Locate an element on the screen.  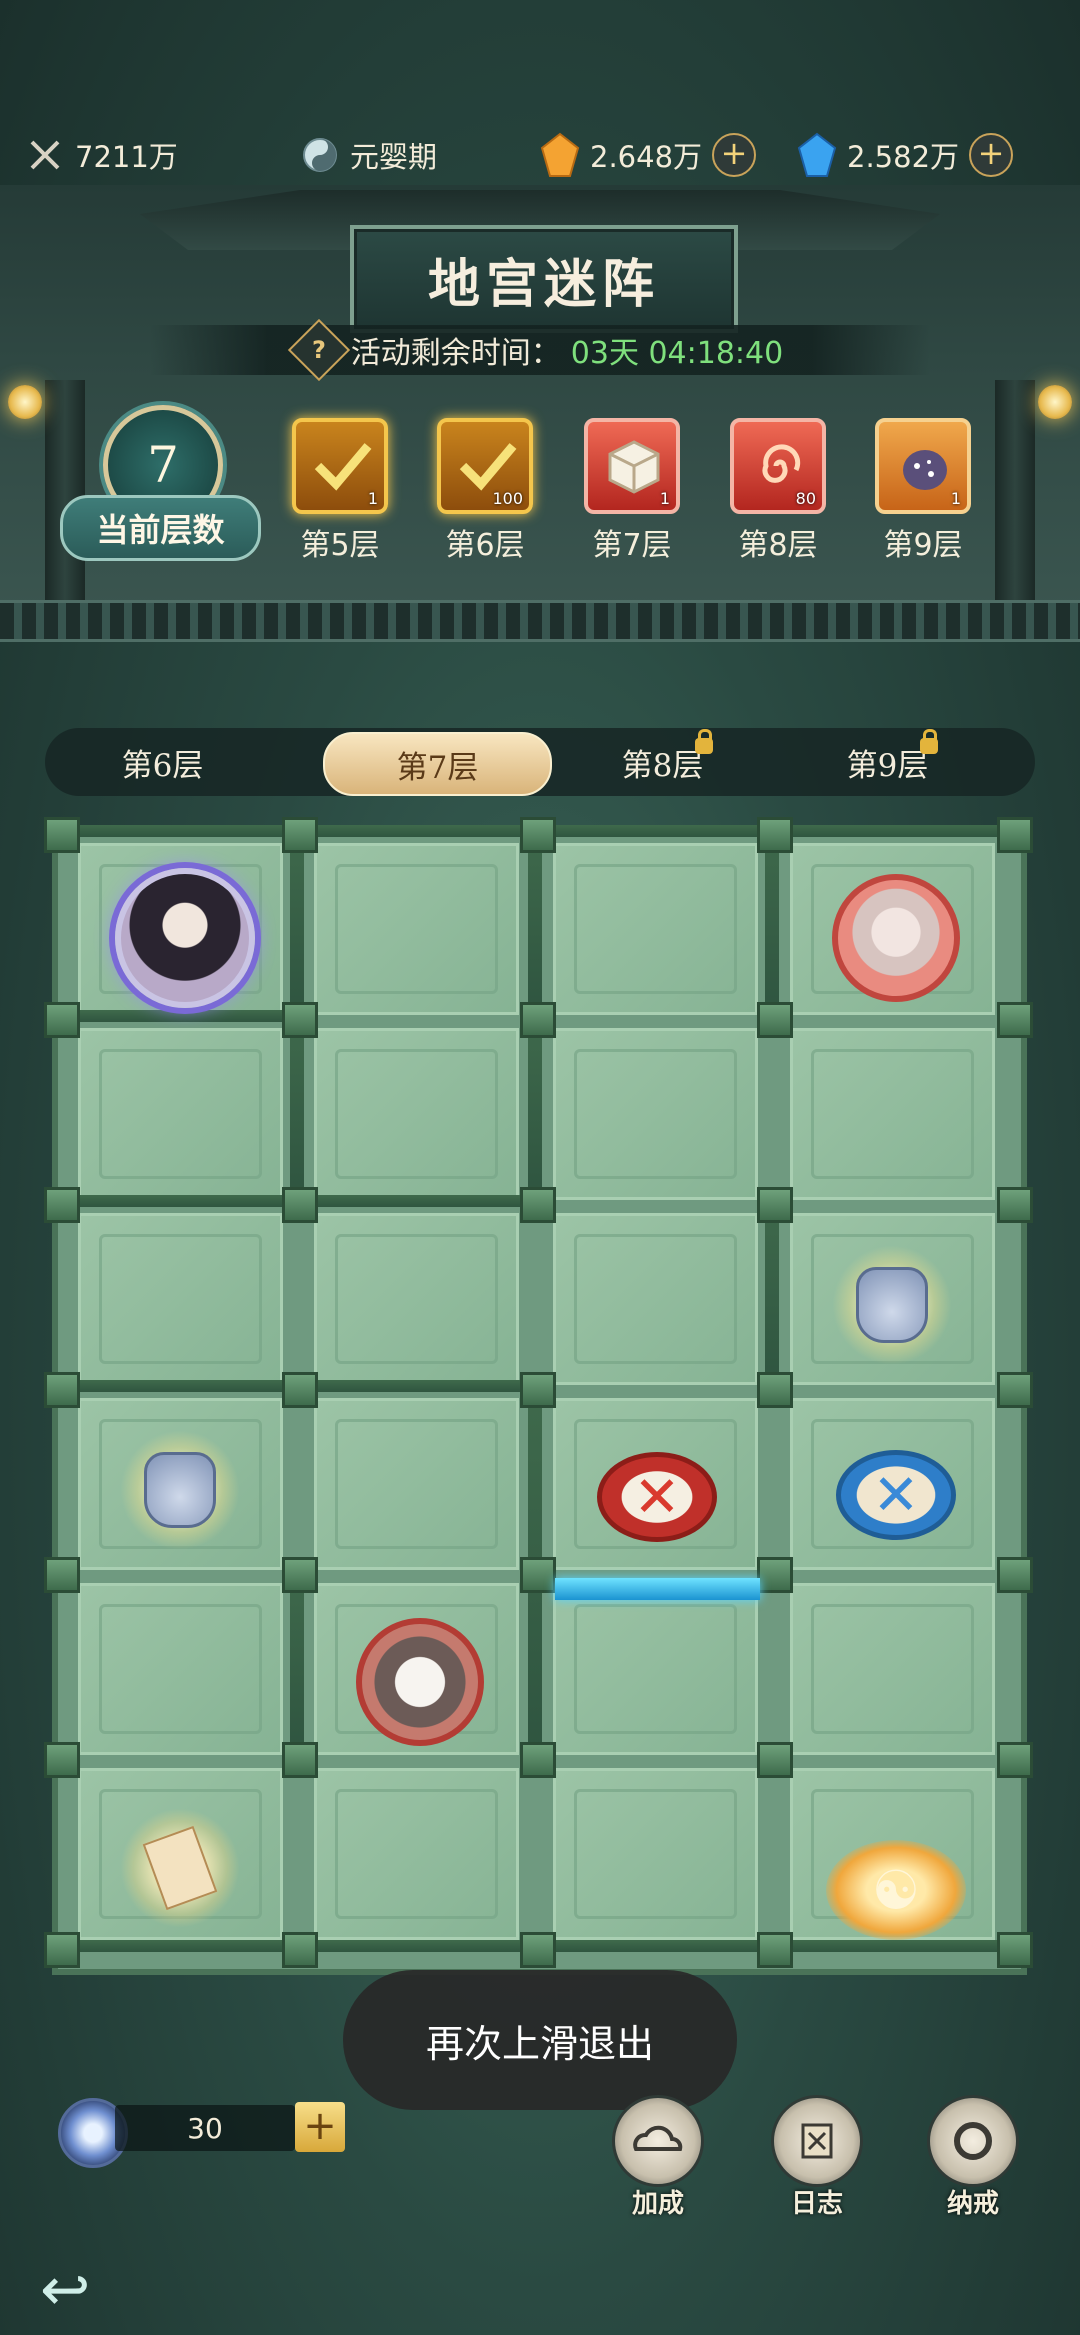
railing is located at coordinates (540, 621).